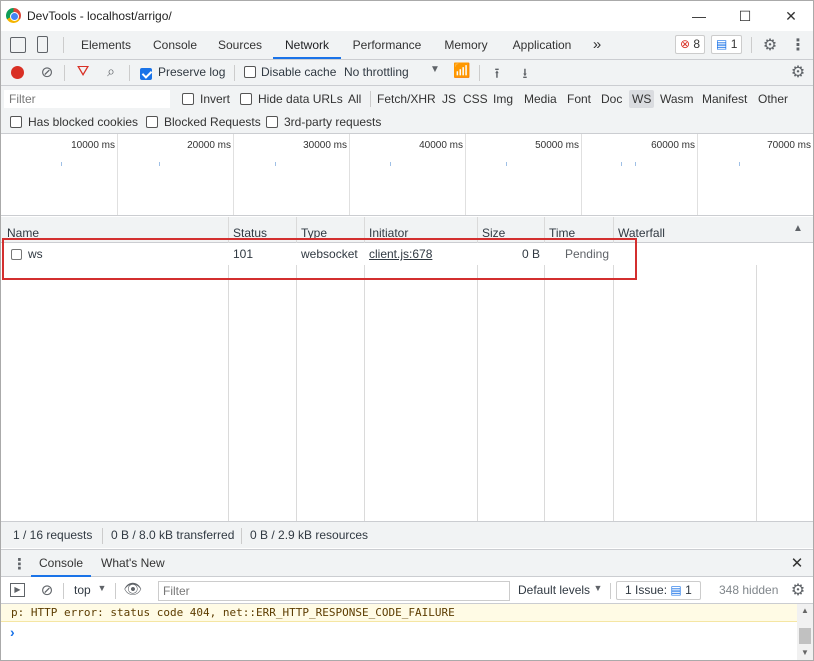  I want to click on scrollbar-thumb, so click(805, 636).